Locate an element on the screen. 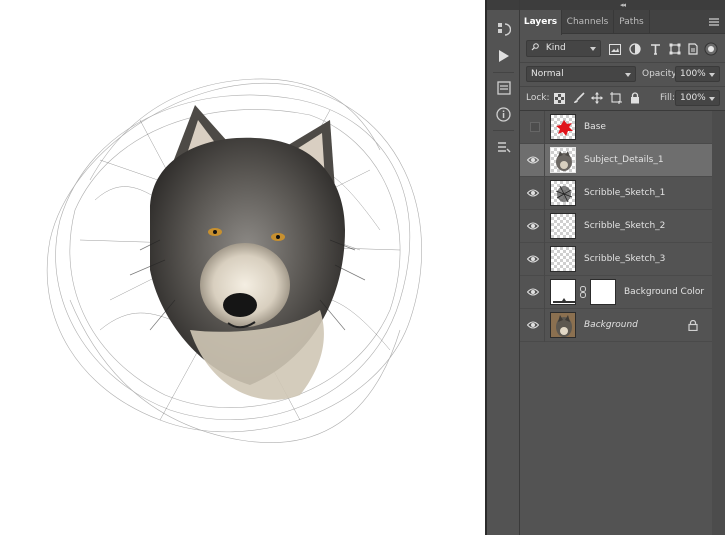 The height and width of the screenshot is (535, 725). prevent-auto-nesting-icon is located at coordinates (616, 98).